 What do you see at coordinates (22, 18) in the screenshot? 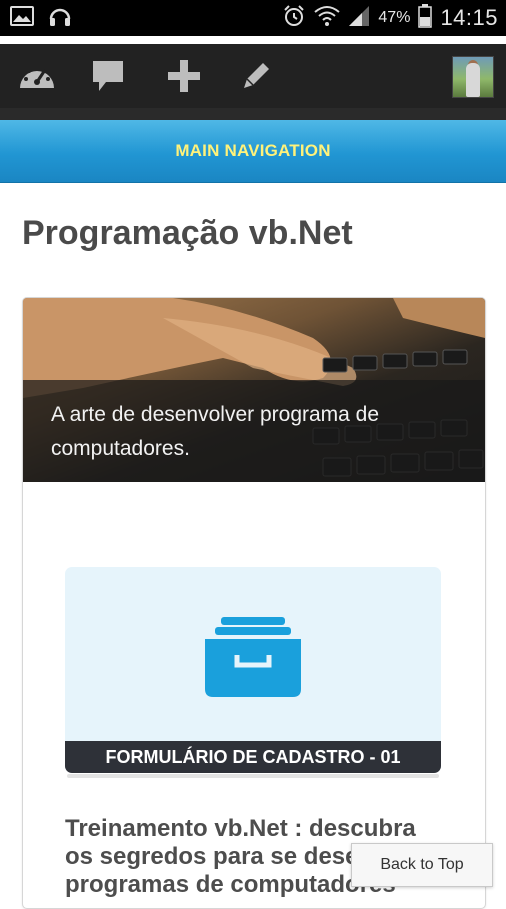
I see `image-icon` at bounding box center [22, 18].